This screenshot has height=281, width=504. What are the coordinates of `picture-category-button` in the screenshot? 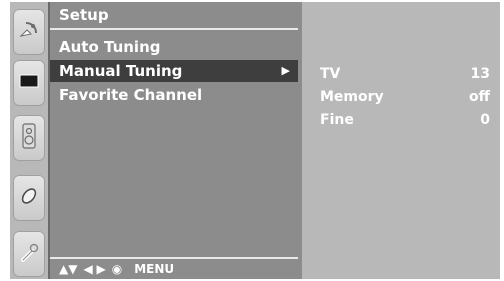 It's located at (29, 83).